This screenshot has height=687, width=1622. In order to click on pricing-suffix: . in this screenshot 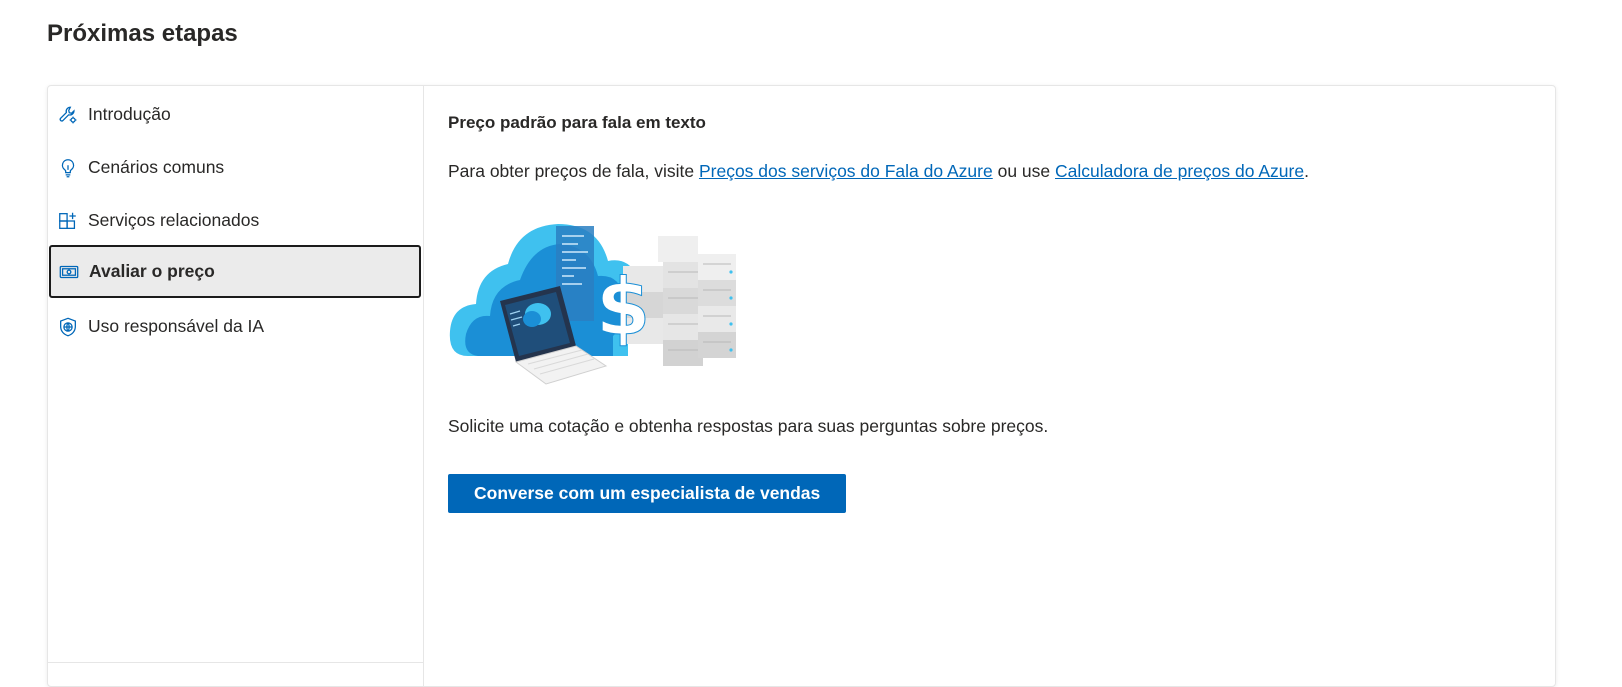, I will do `click(1306, 171)`.